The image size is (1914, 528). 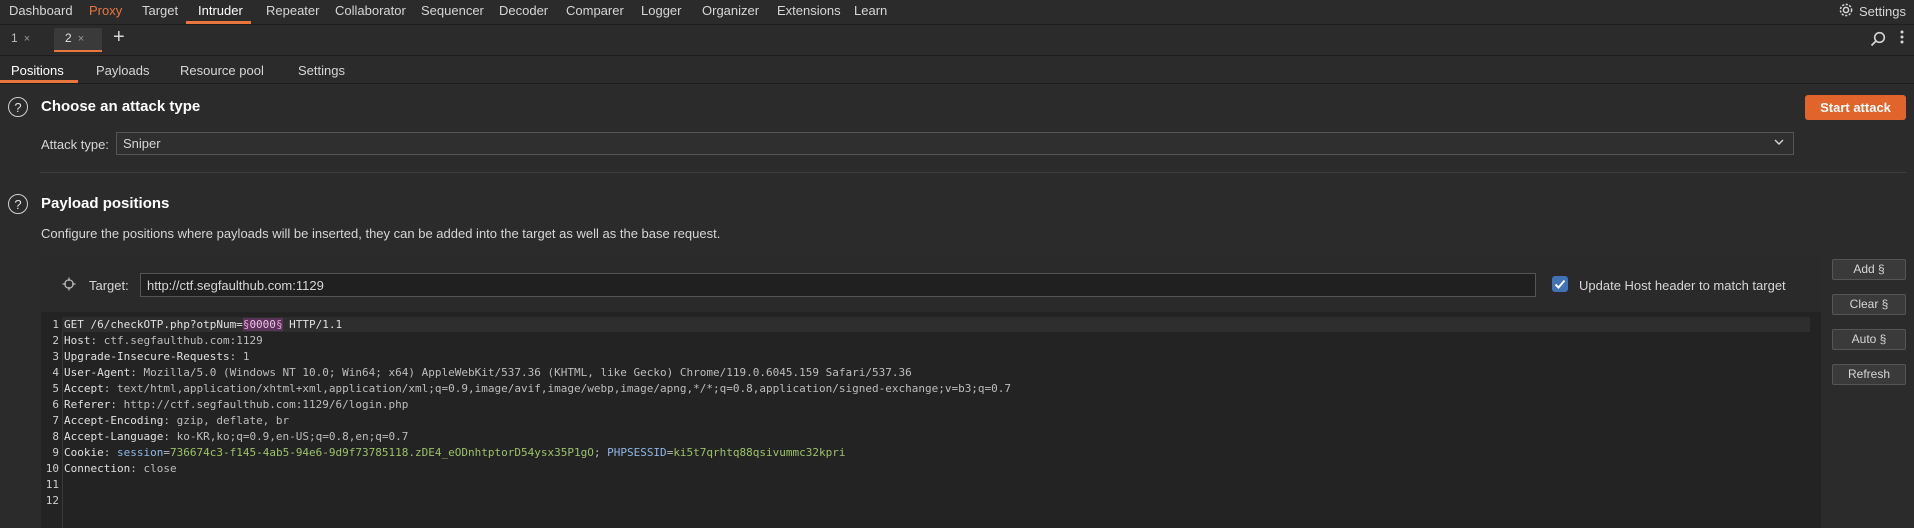 I want to click on header-name: Accept-Encoding, so click(x=114, y=420).